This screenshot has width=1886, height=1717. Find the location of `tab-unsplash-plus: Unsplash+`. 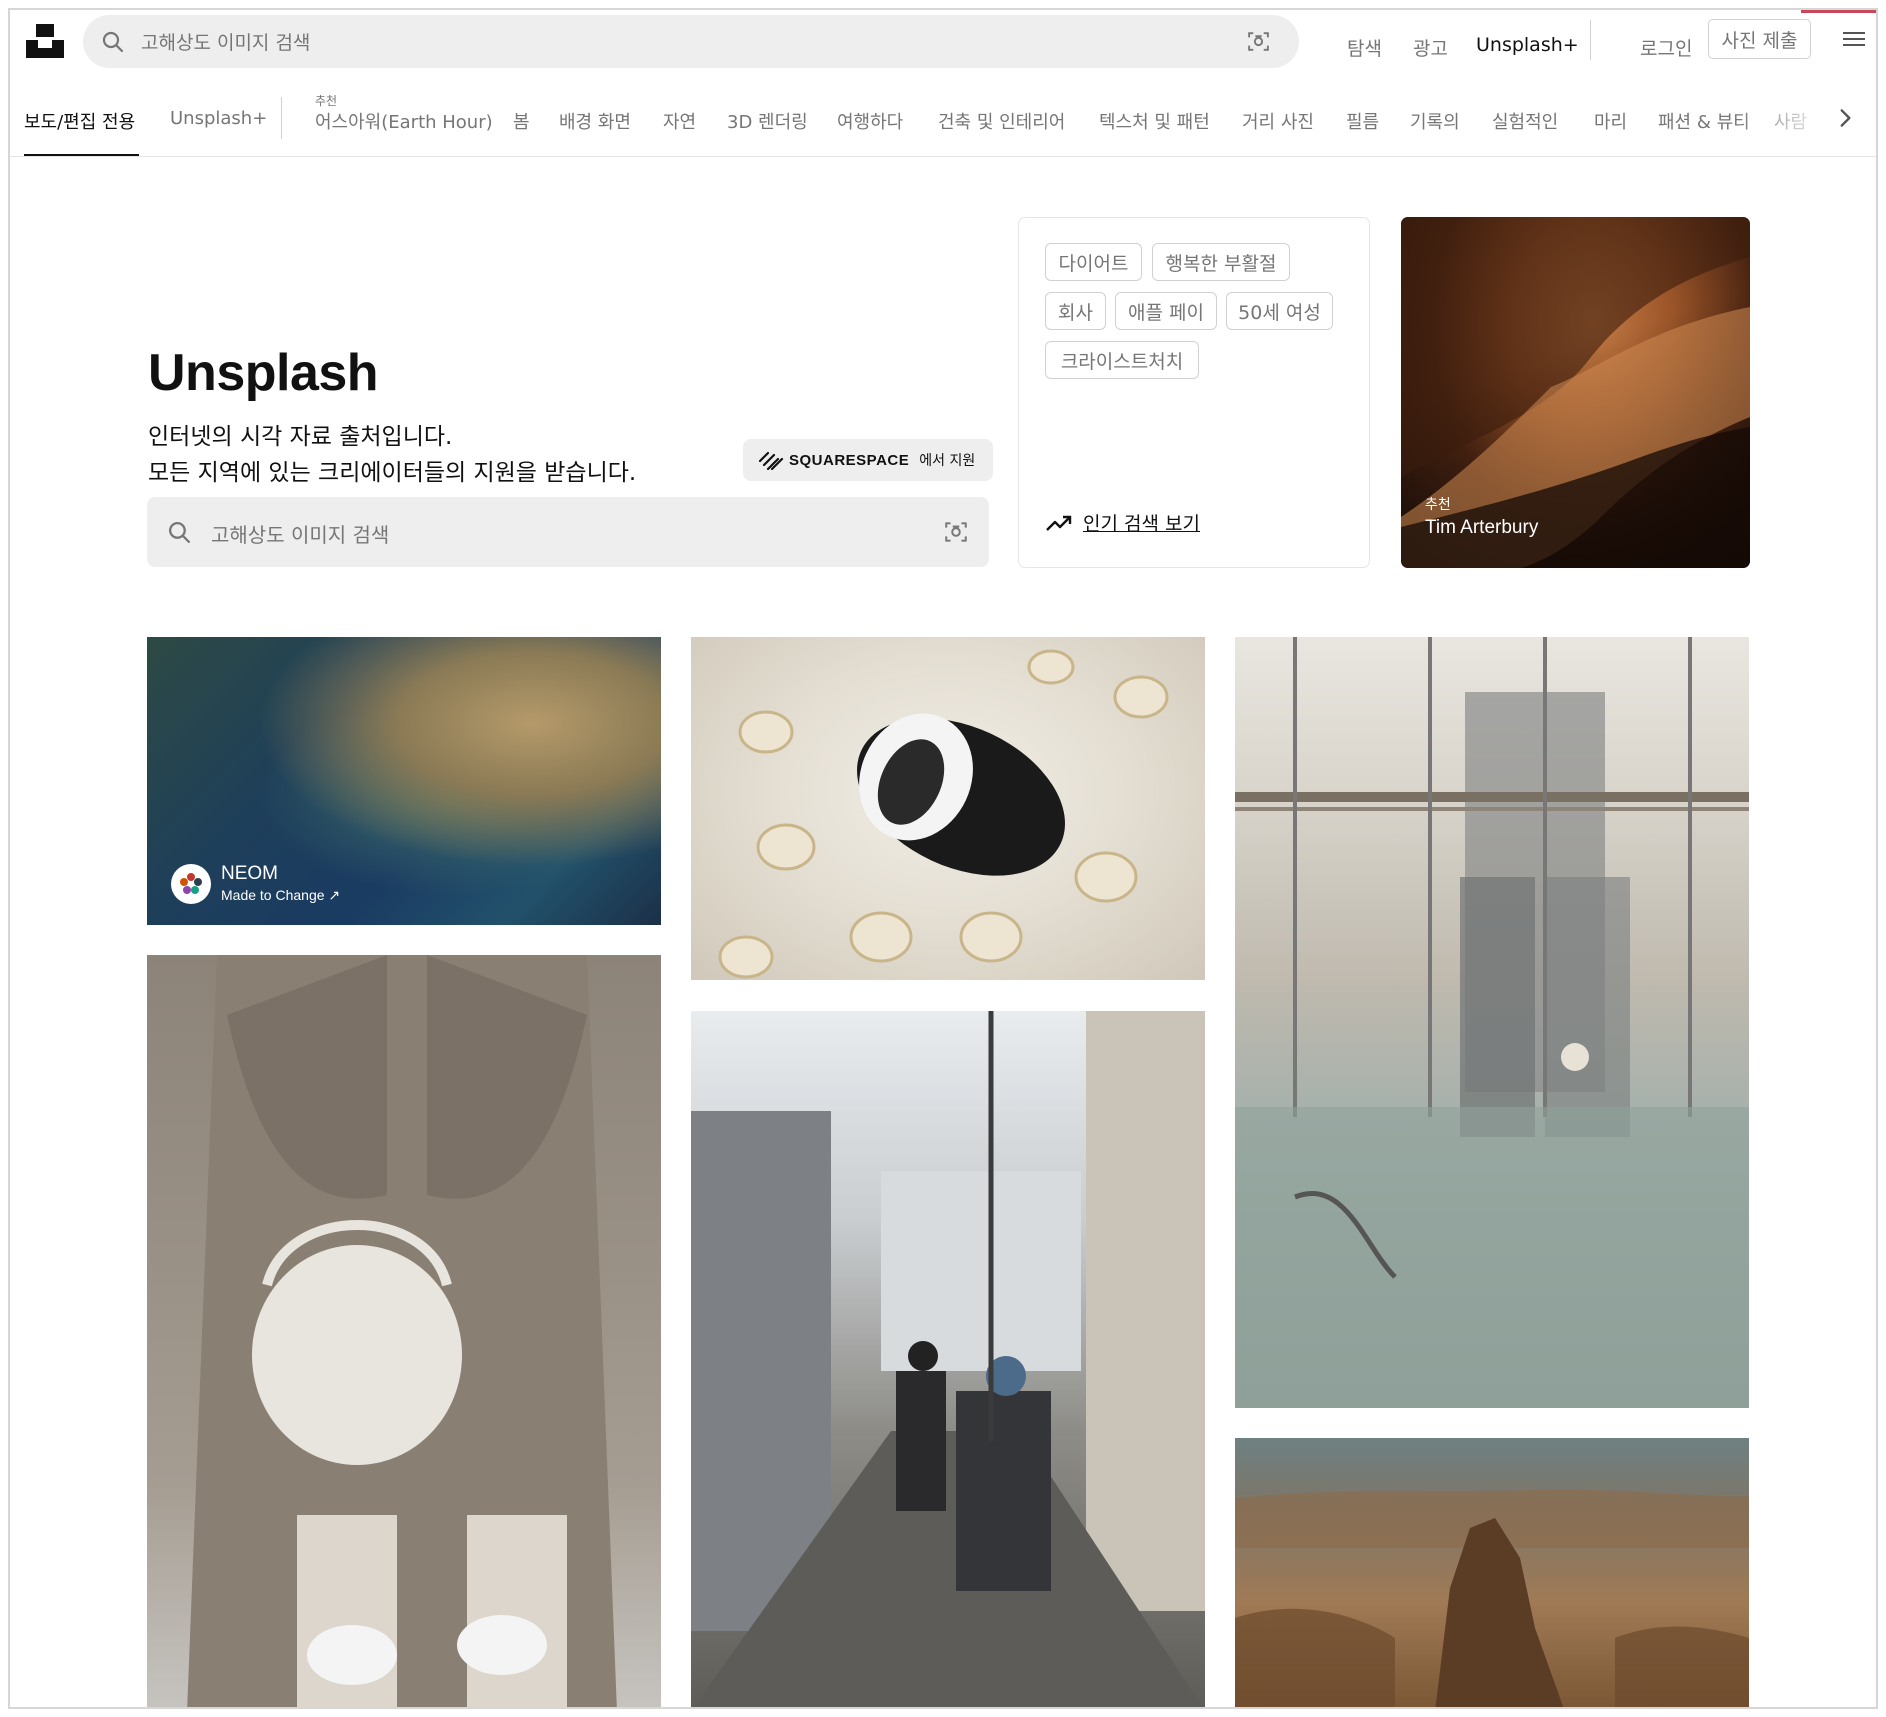

tab-unsplash-plus: Unsplash+ is located at coordinates (218, 118).